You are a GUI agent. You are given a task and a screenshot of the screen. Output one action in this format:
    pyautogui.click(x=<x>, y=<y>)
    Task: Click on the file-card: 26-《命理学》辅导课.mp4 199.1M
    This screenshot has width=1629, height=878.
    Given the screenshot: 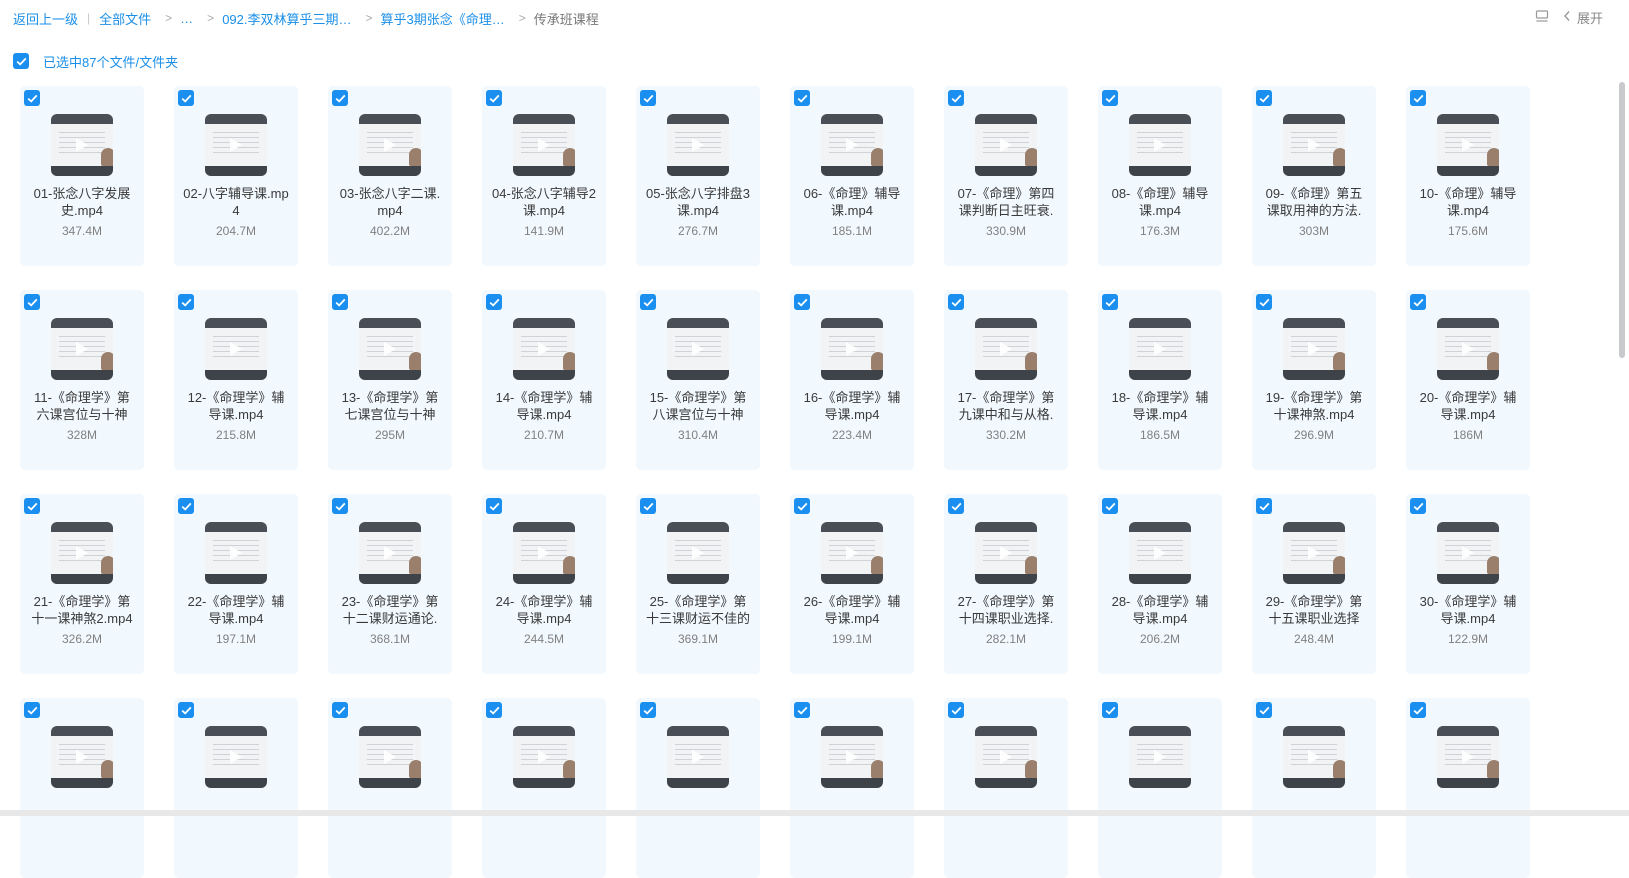 What is the action you would take?
    pyautogui.click(x=852, y=584)
    